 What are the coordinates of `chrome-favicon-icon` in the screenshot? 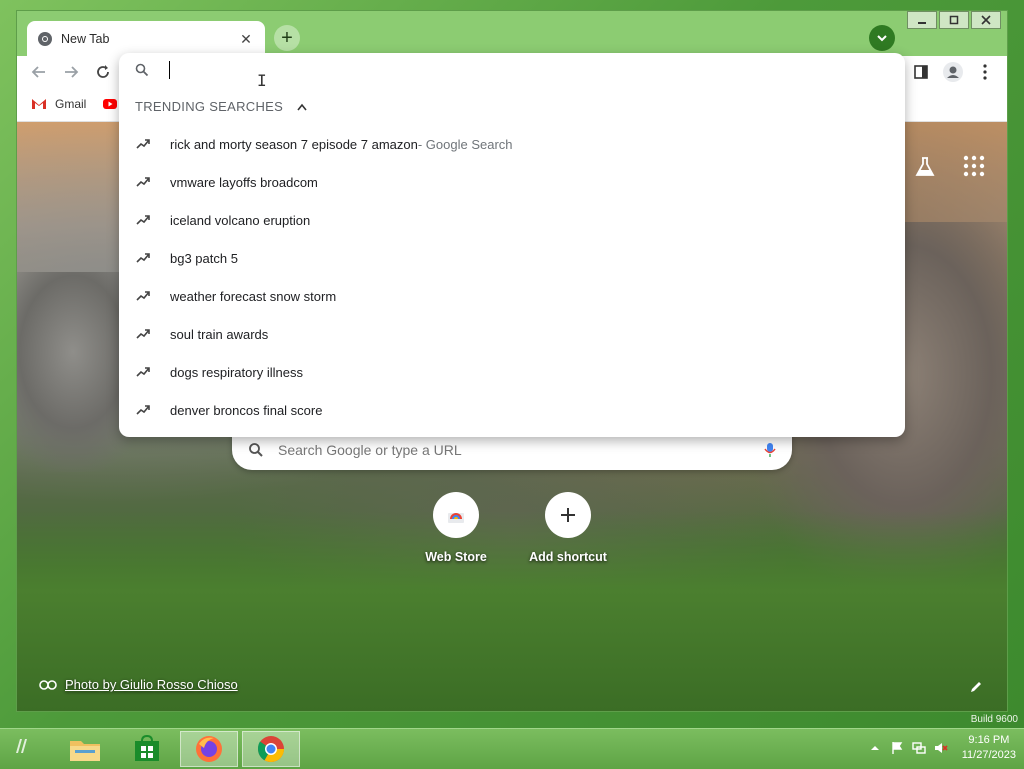 It's located at (45, 39).